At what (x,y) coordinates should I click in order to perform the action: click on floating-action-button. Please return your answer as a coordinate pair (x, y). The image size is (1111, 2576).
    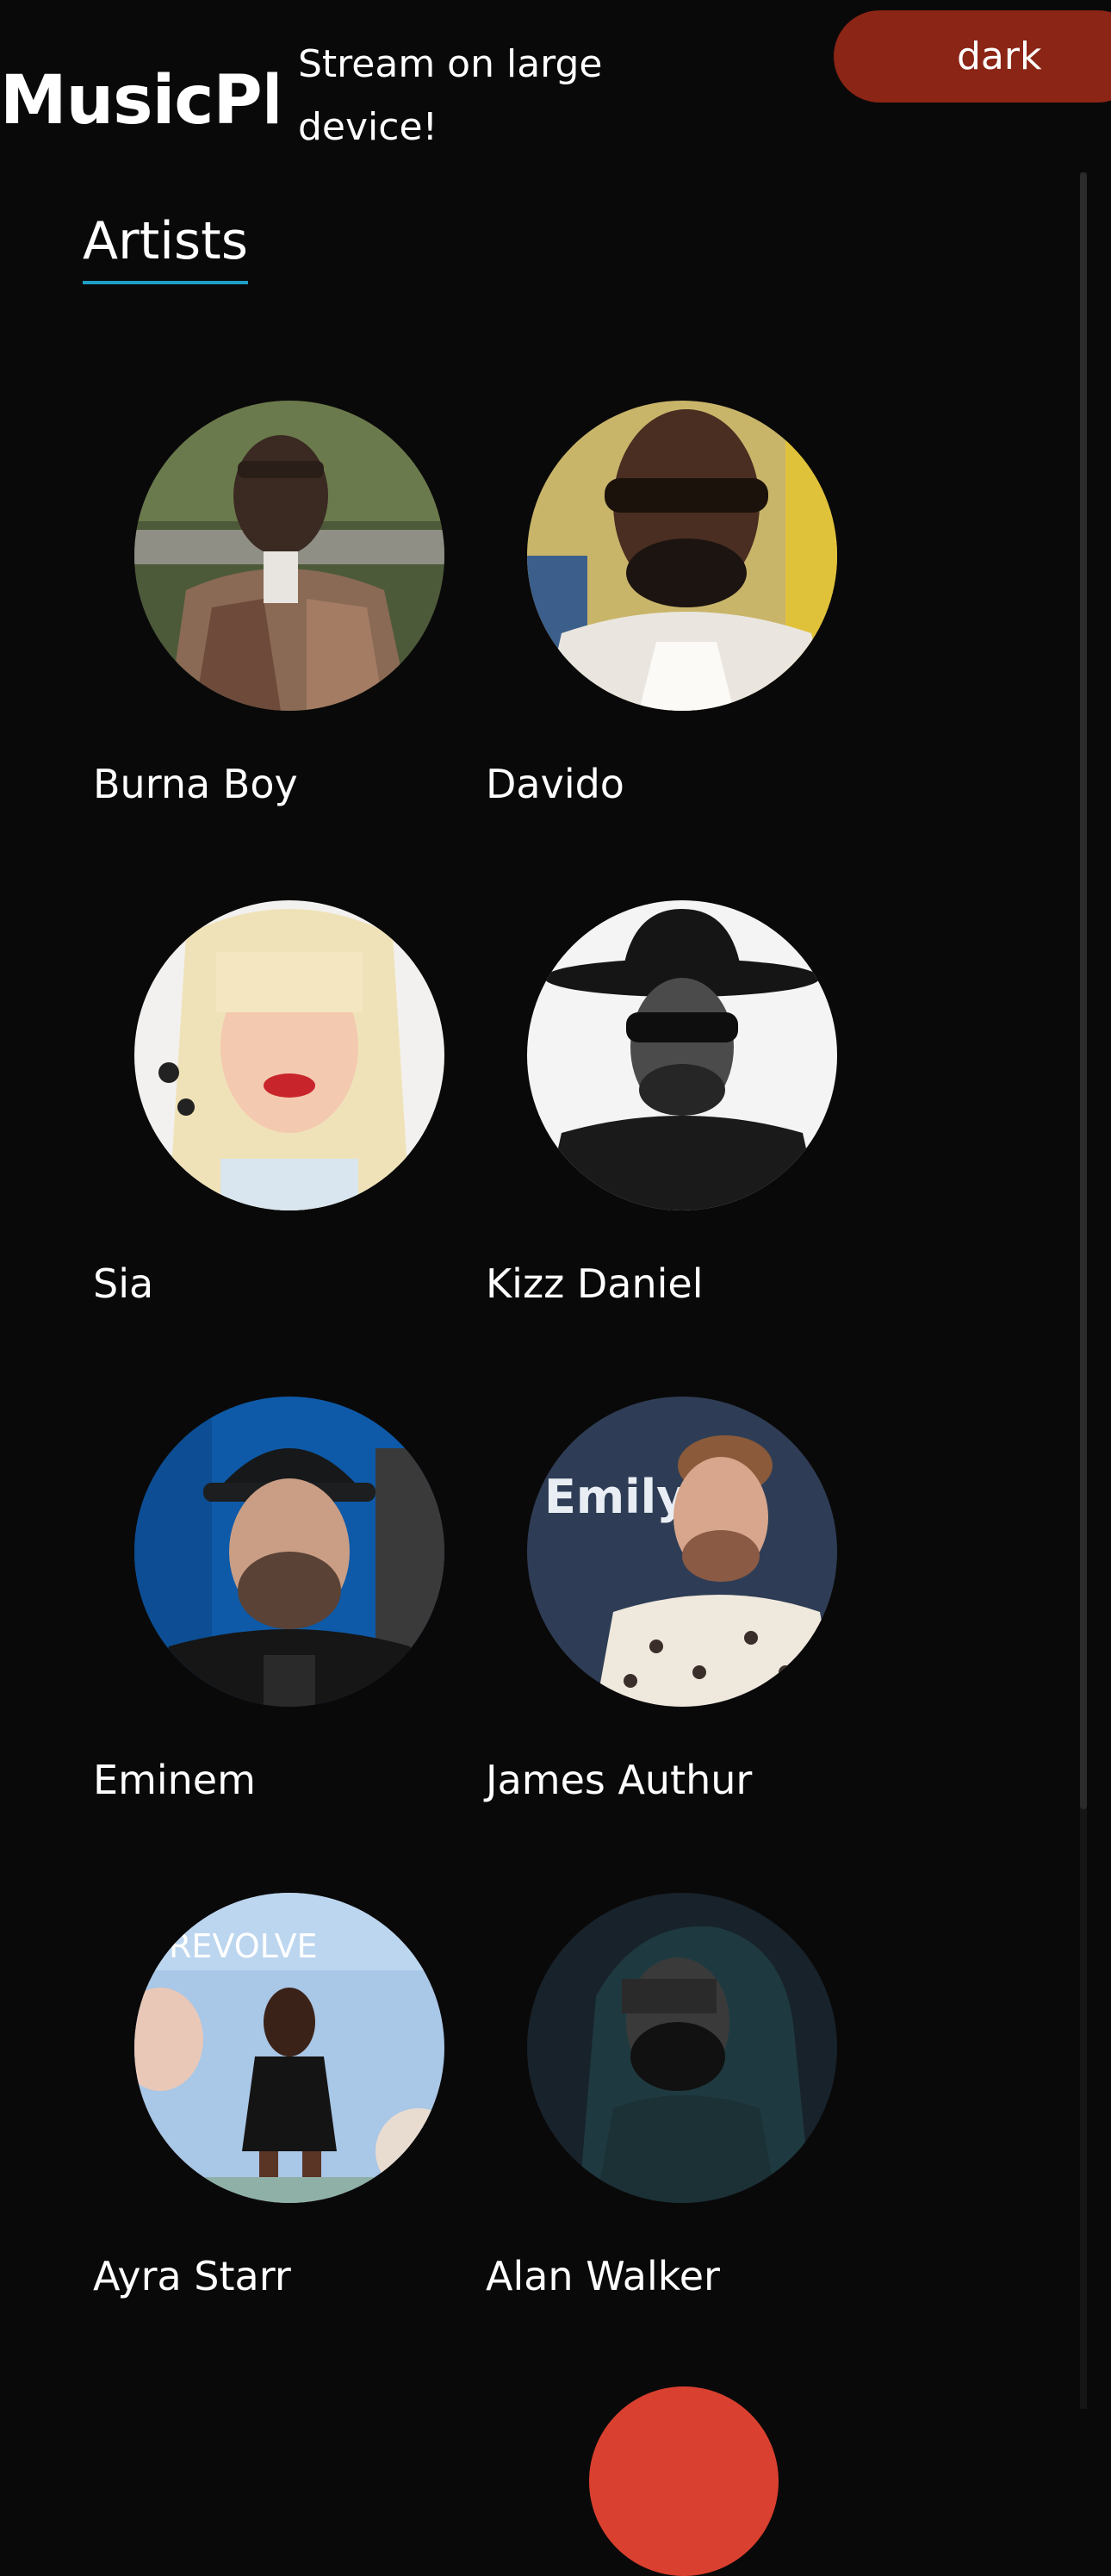
    Looking at the image, I should click on (684, 2481).